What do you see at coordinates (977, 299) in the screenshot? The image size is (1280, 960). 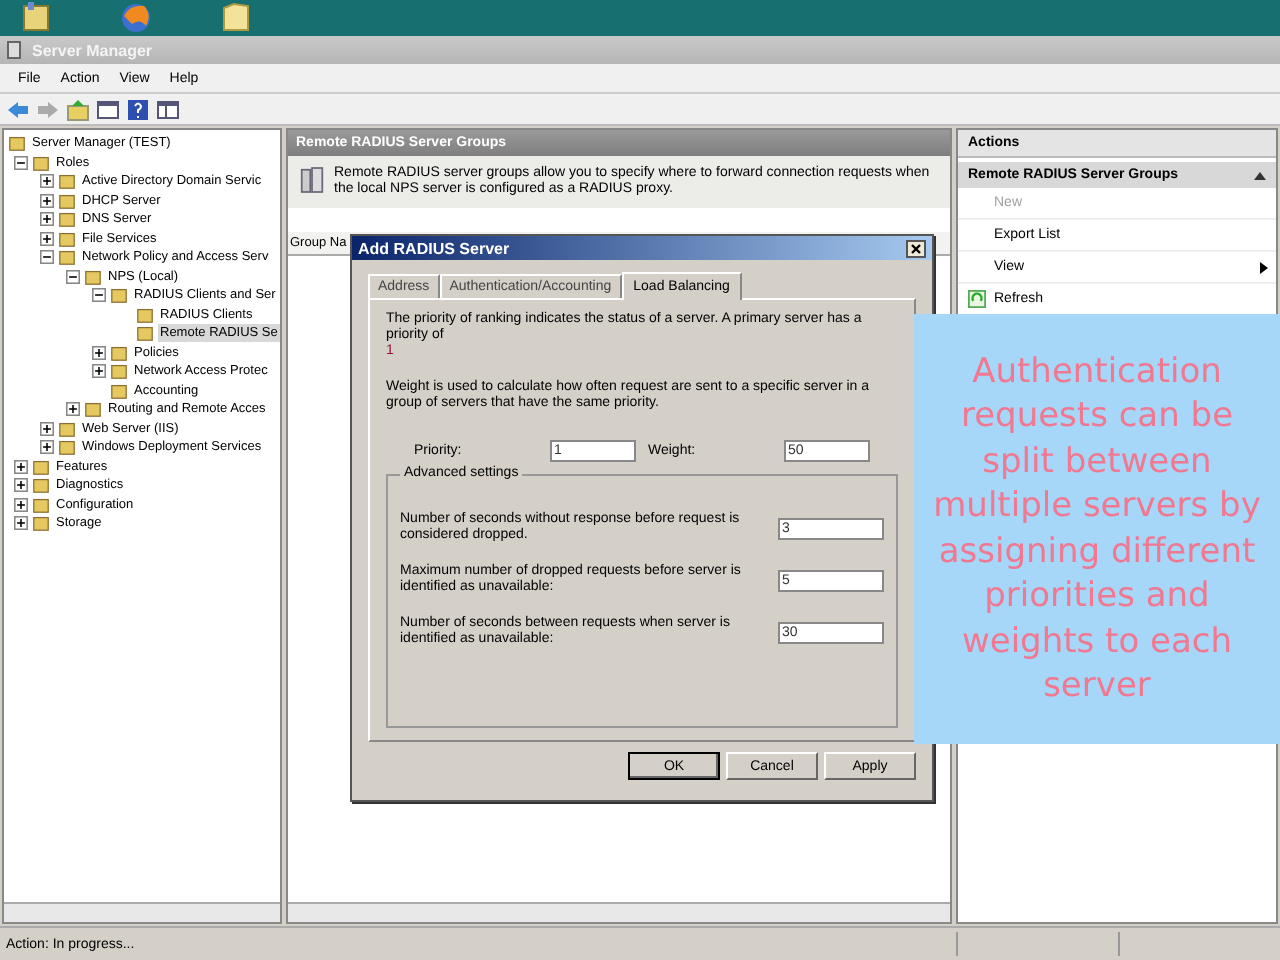 I see `refresh-icon` at bounding box center [977, 299].